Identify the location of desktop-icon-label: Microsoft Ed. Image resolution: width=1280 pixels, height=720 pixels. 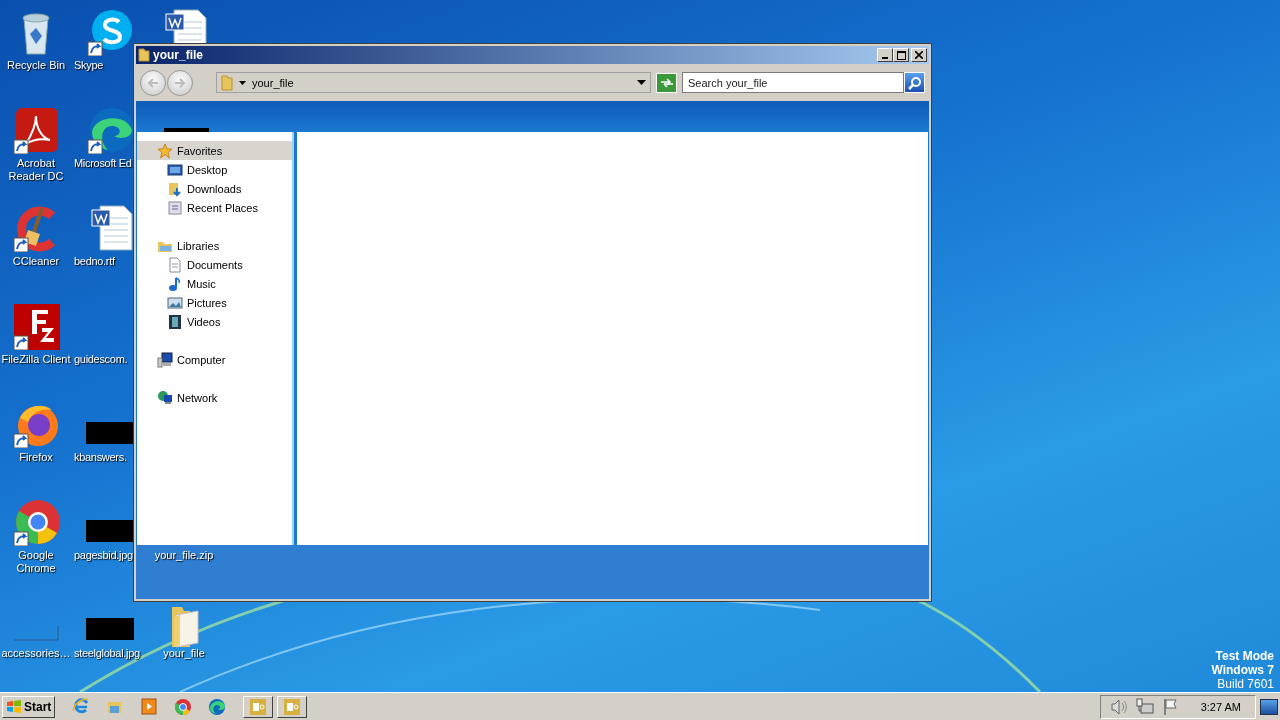
(103, 163).